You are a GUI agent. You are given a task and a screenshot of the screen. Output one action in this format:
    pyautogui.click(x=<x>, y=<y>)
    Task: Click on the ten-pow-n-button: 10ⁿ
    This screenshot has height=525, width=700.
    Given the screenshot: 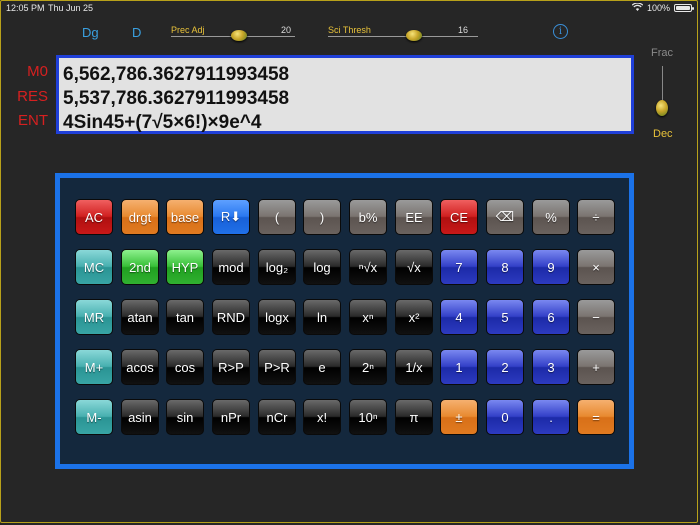 What is the action you would take?
    pyautogui.click(x=368, y=417)
    